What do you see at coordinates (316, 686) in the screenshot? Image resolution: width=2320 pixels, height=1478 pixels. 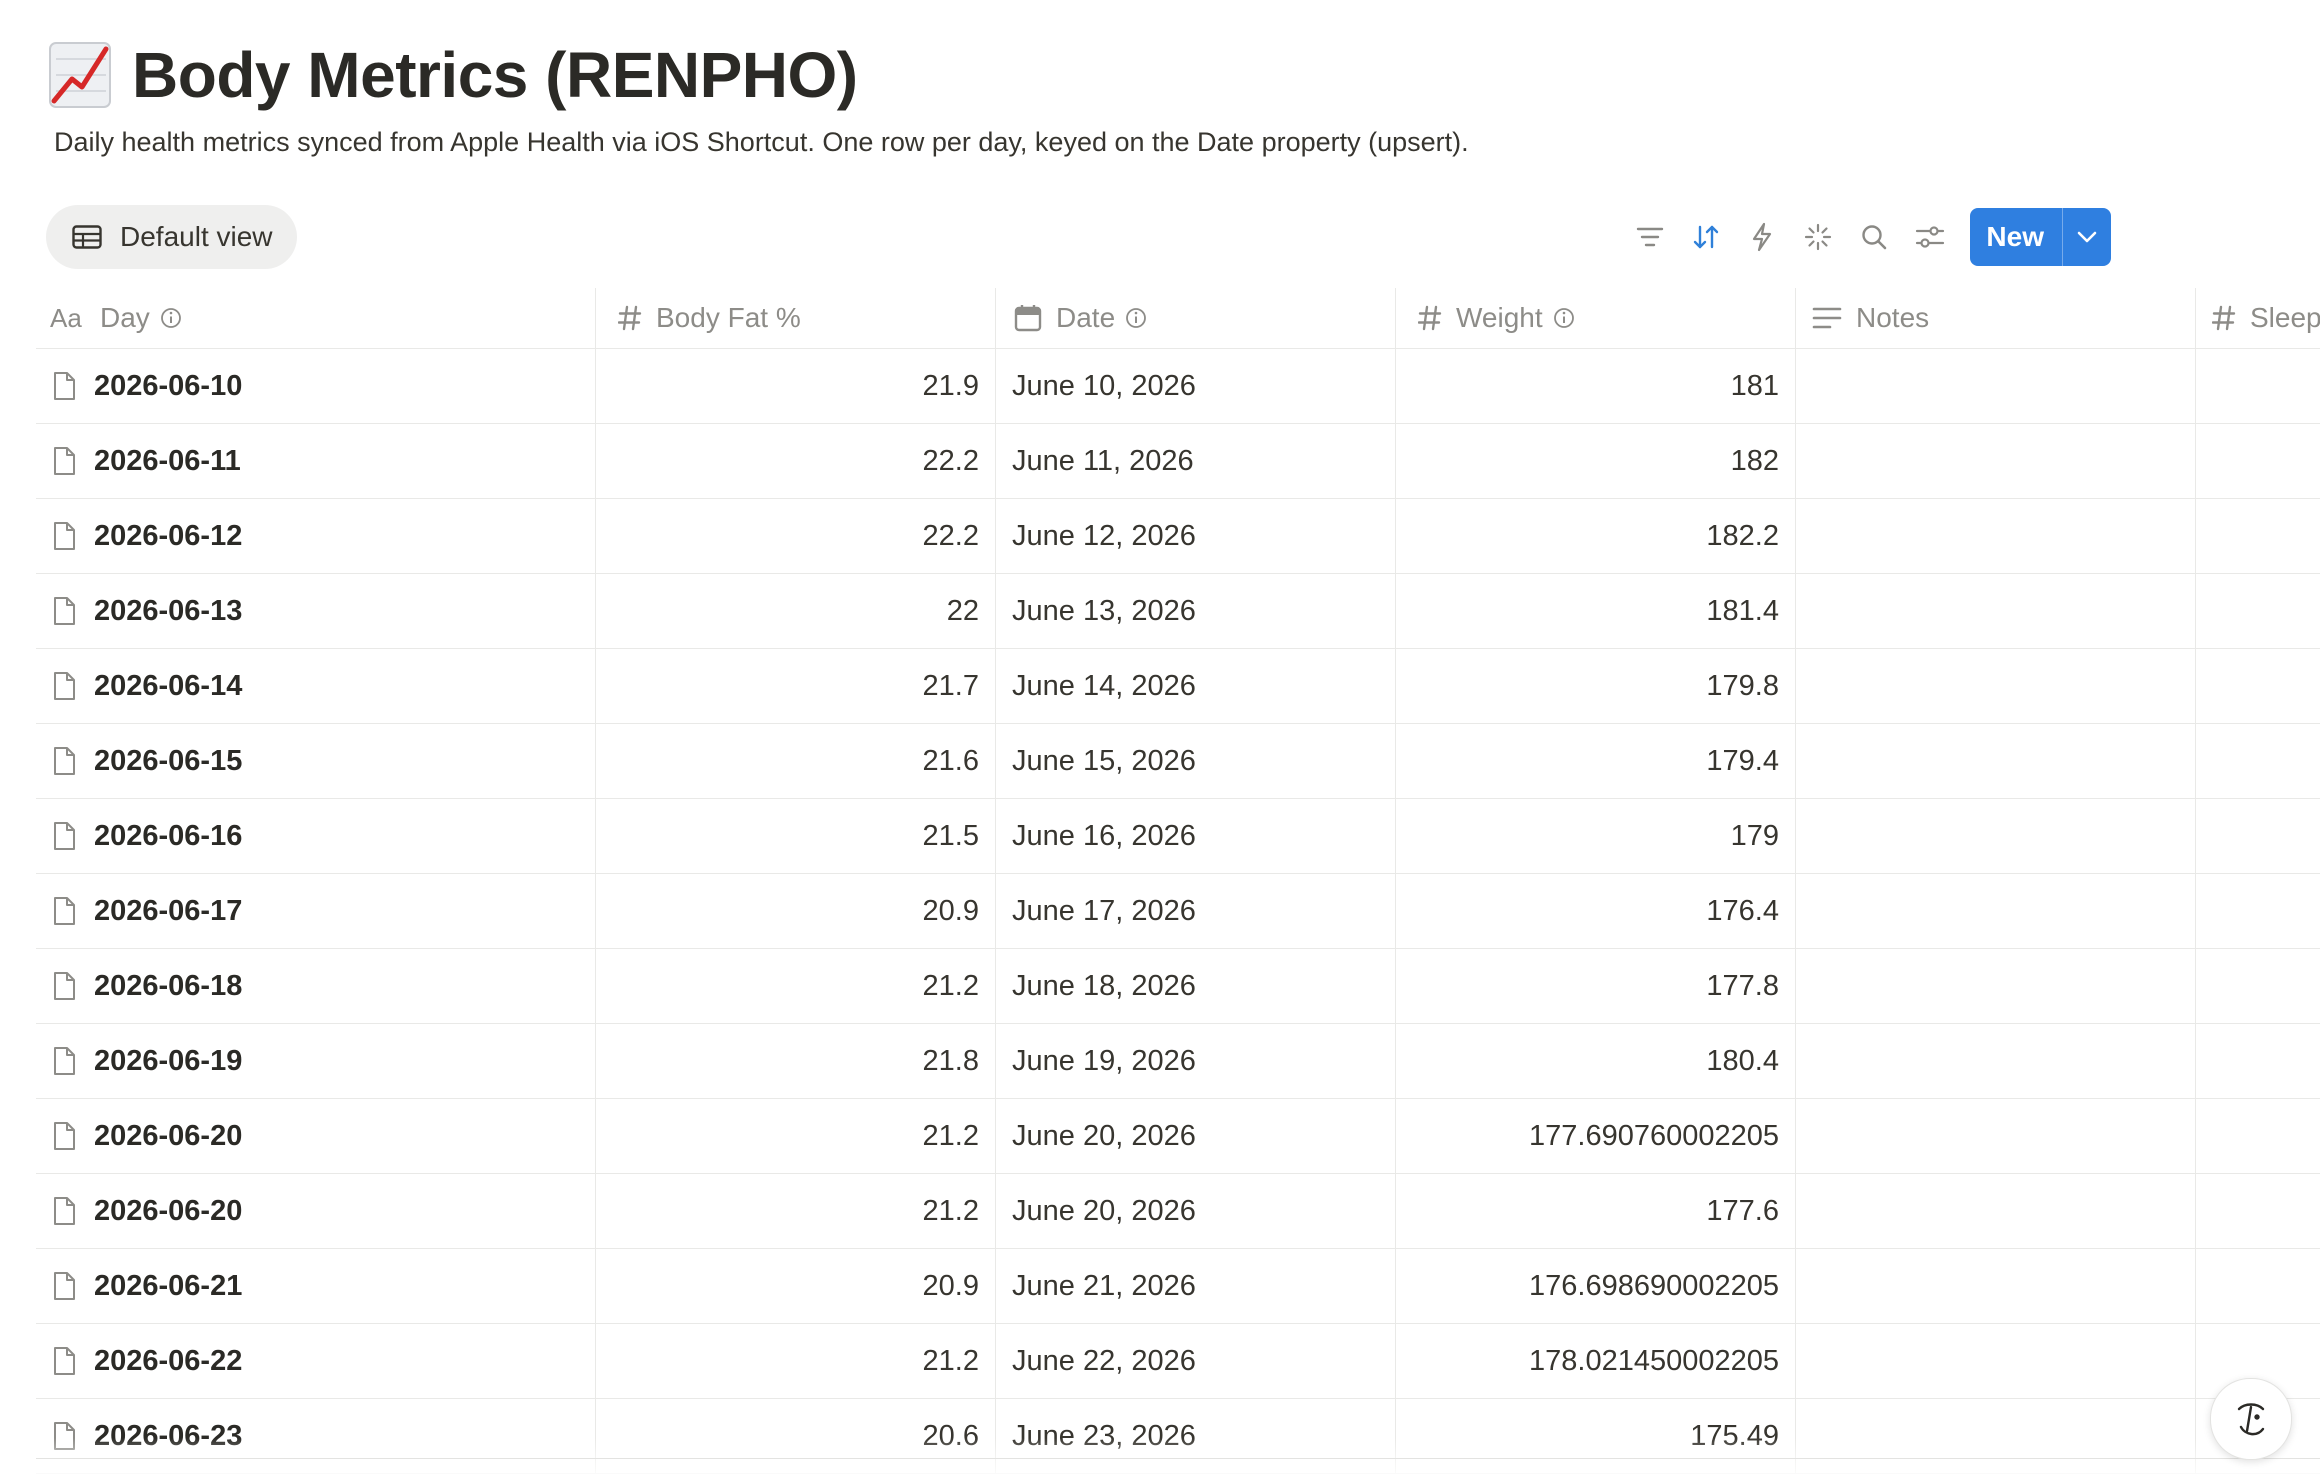 I see `cell-day: 2026-06-14` at bounding box center [316, 686].